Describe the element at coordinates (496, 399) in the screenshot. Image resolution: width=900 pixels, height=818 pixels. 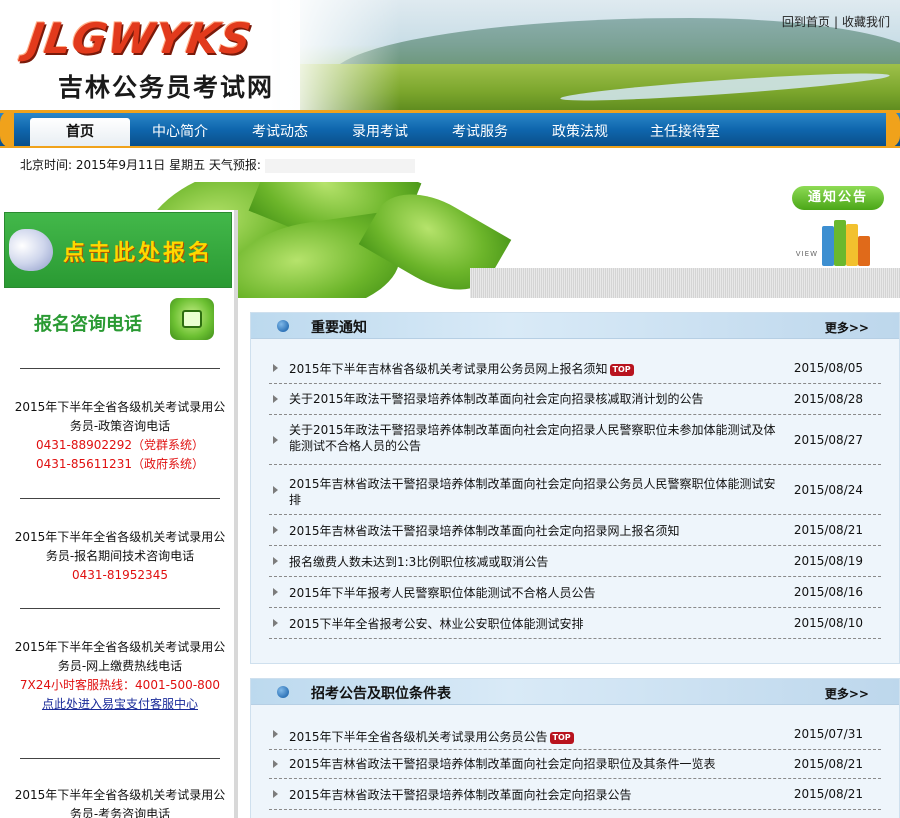
I see `item-title: 关于2015年政法干警招录培养体制改革面向社会定向招录核减取消计划的公告` at that location.